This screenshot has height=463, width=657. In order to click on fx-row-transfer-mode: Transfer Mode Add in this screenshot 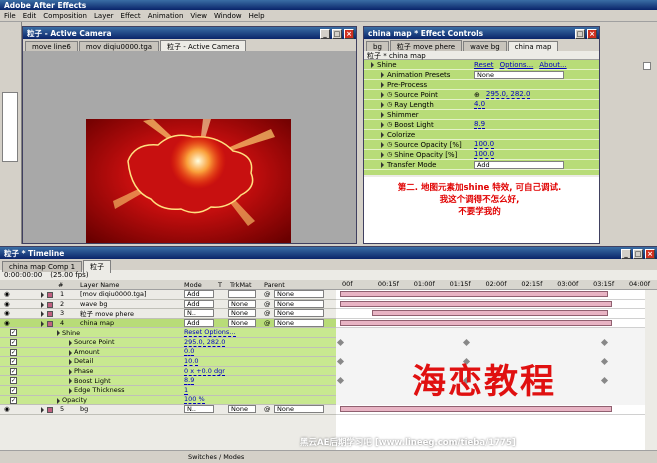, I will do `click(481, 165)`.